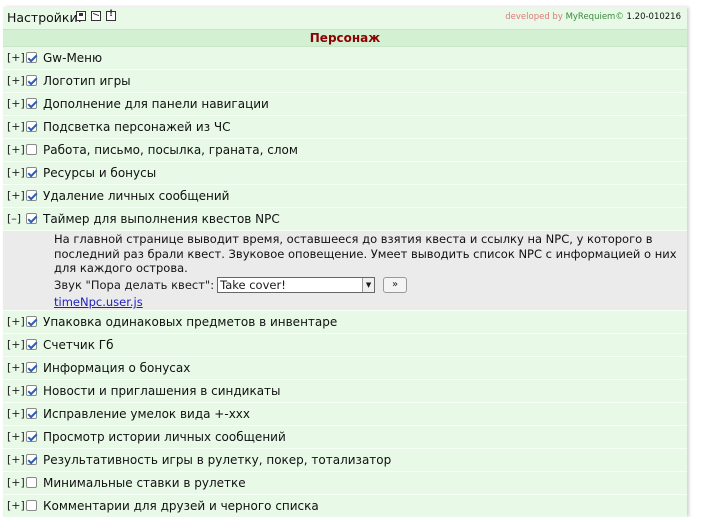  What do you see at coordinates (14, 219) in the screenshot?
I see `expand-toggle: [–]` at bounding box center [14, 219].